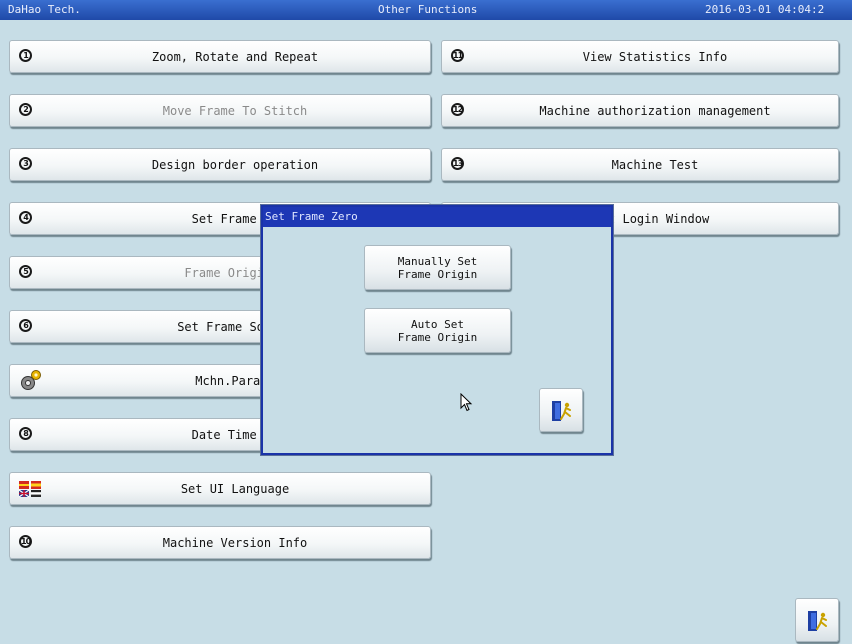 This screenshot has width=852, height=644. Describe the element at coordinates (25, 433) in the screenshot. I see `number-8-icon: 8` at that location.